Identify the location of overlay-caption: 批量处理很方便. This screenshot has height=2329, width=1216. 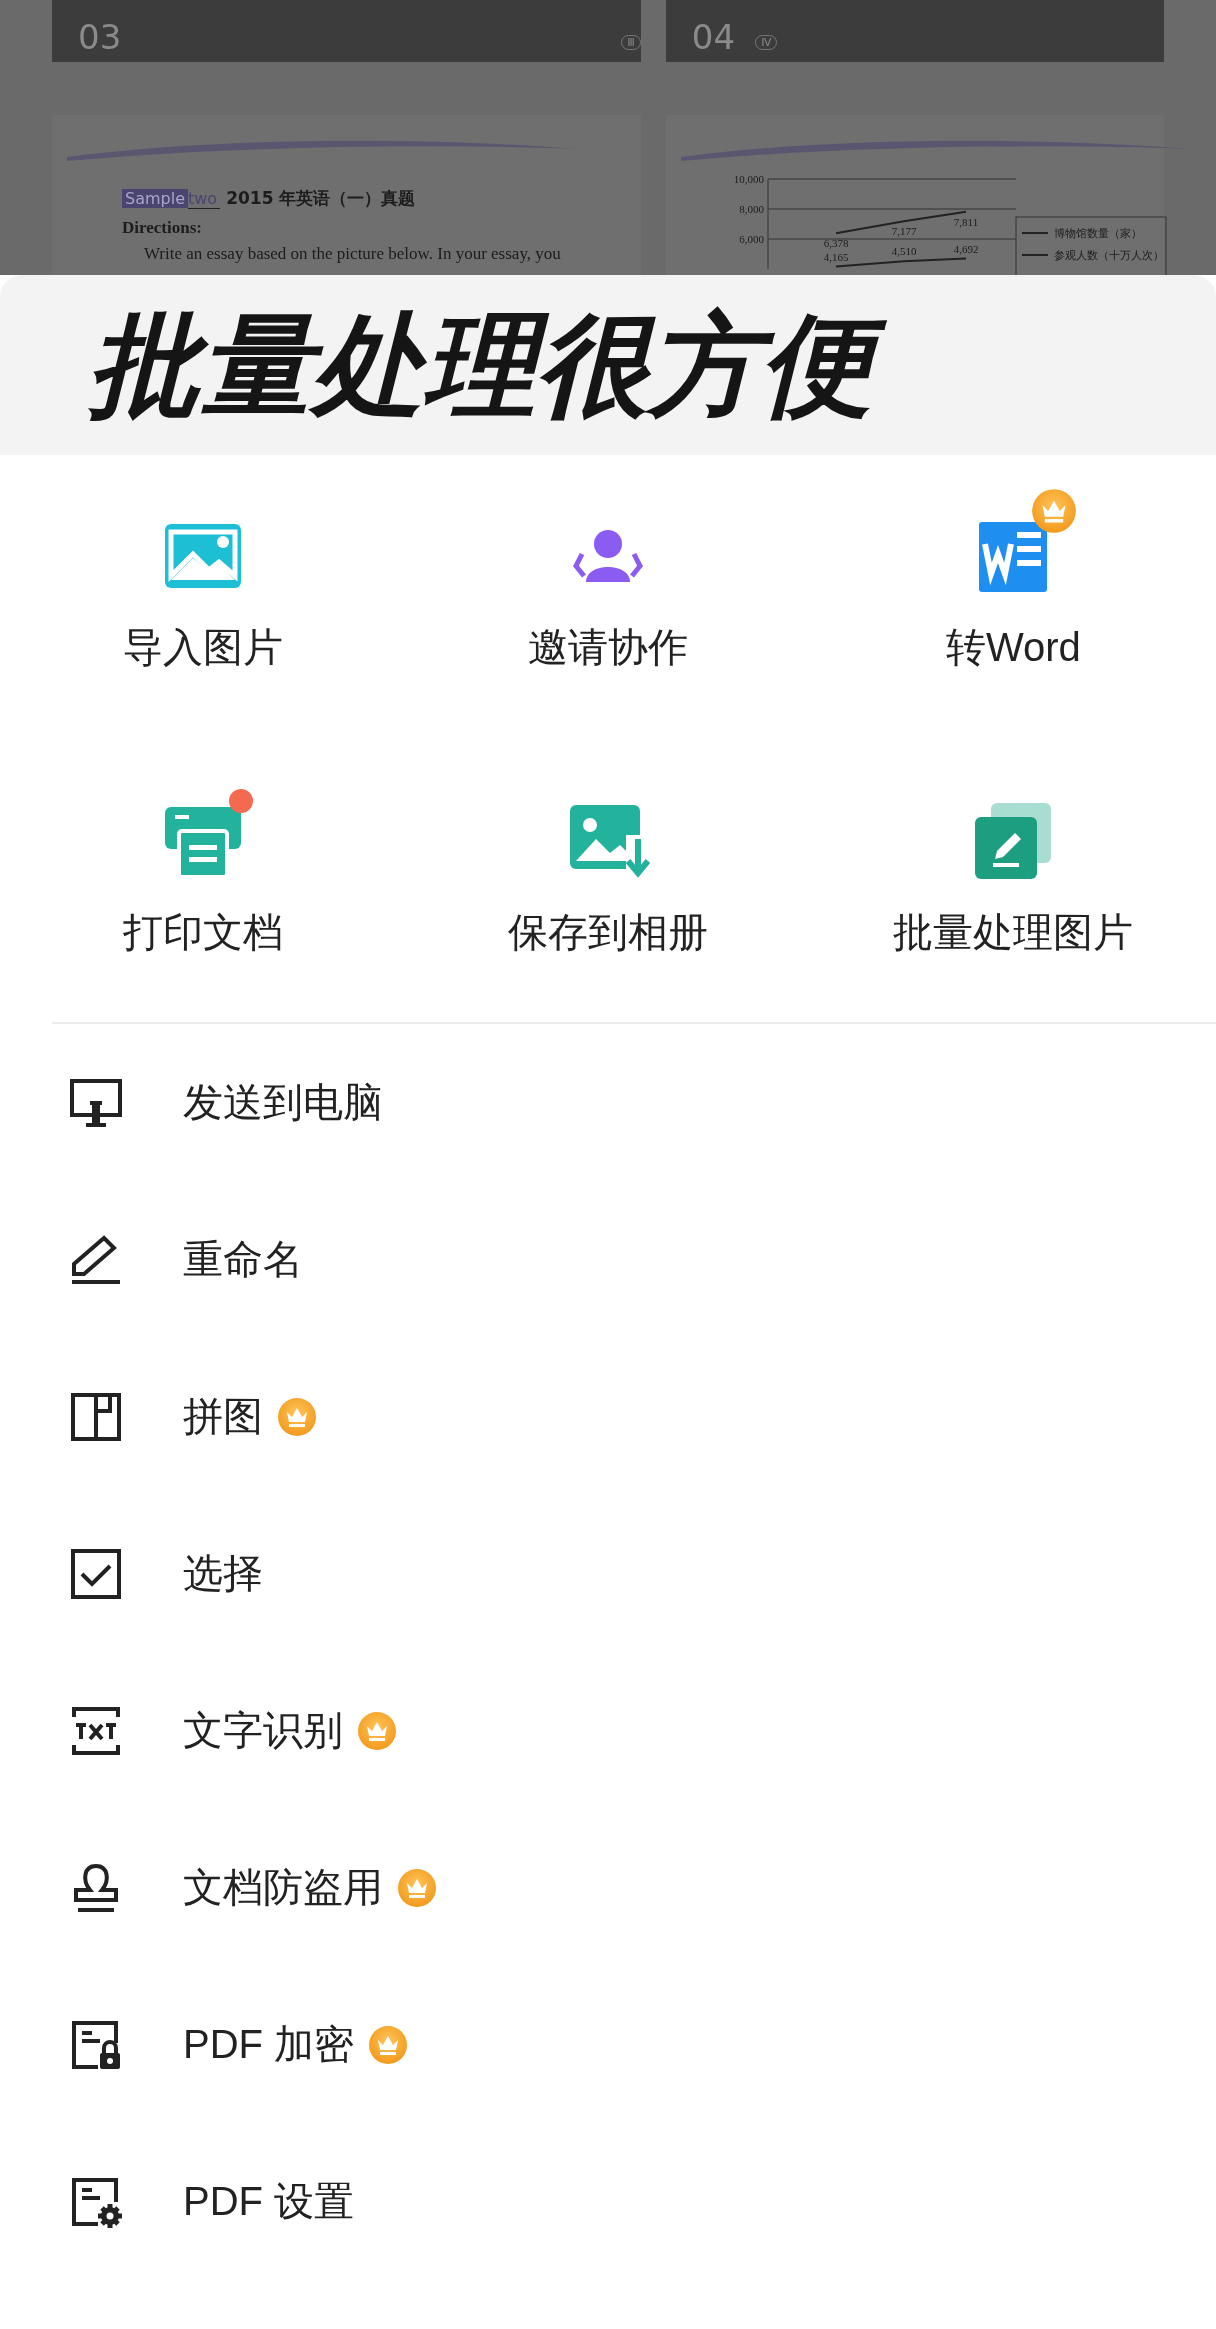
(490, 365).